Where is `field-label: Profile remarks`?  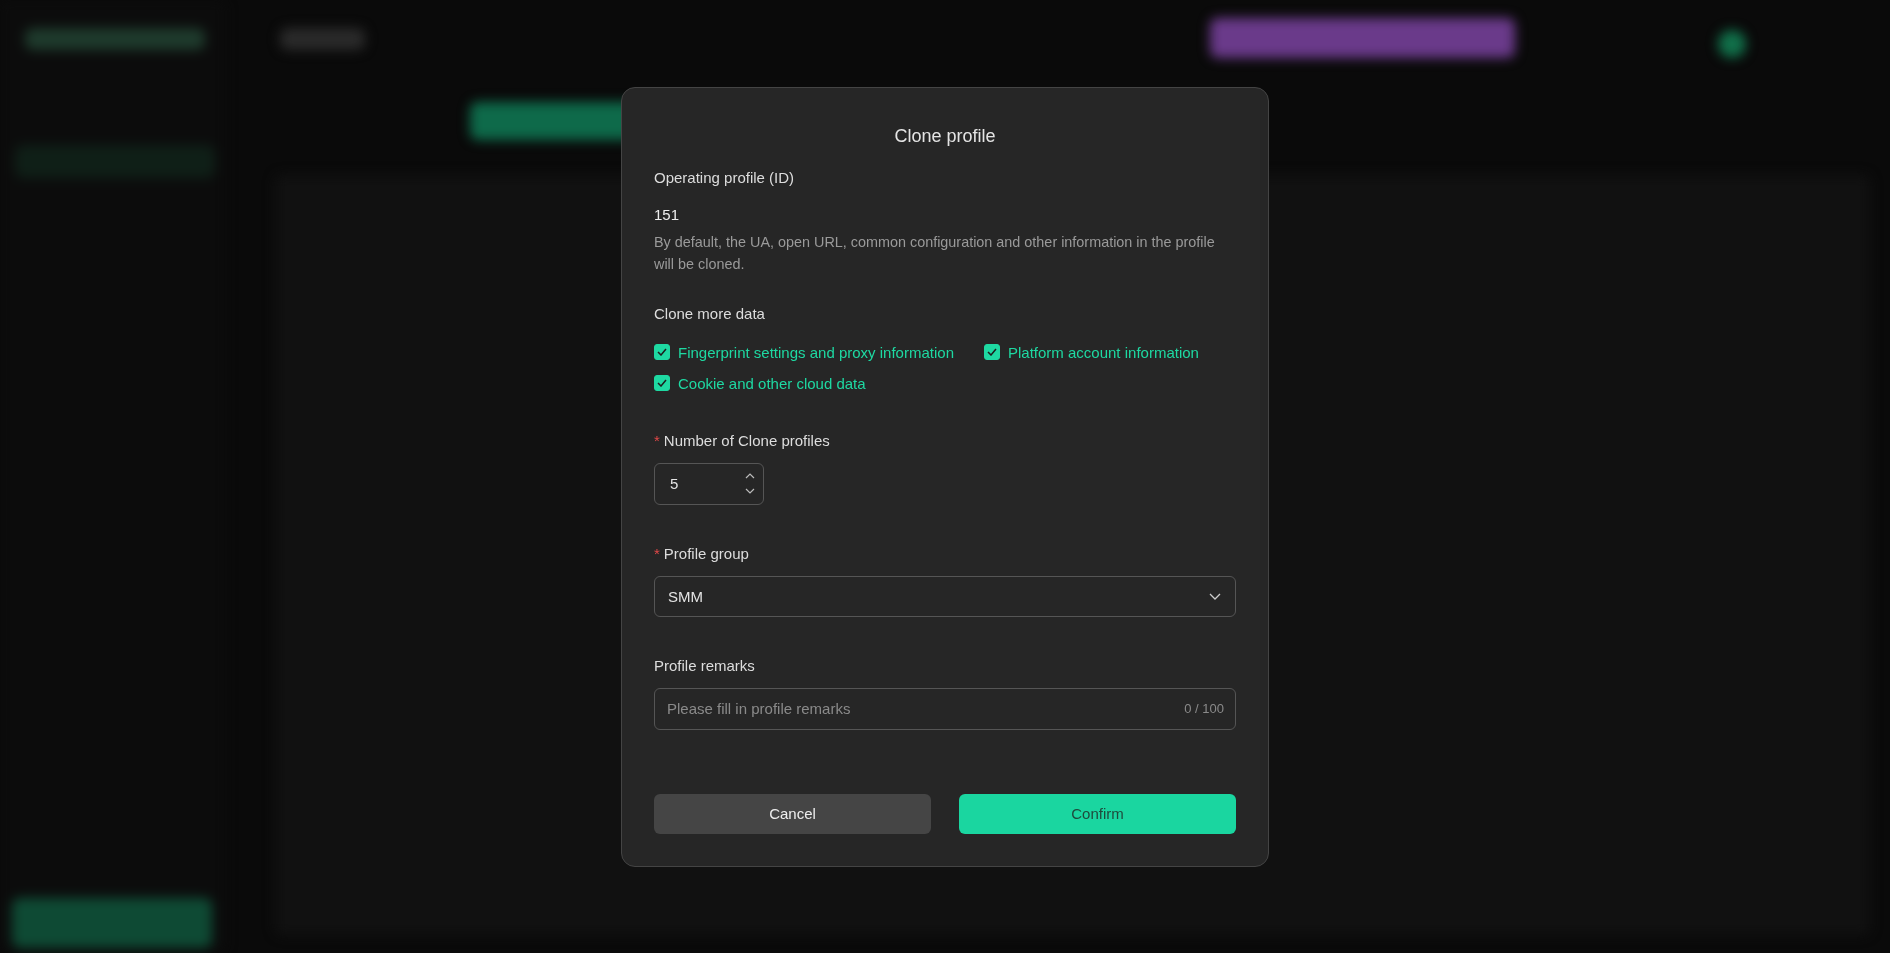
field-label: Profile remarks is located at coordinates (705, 665).